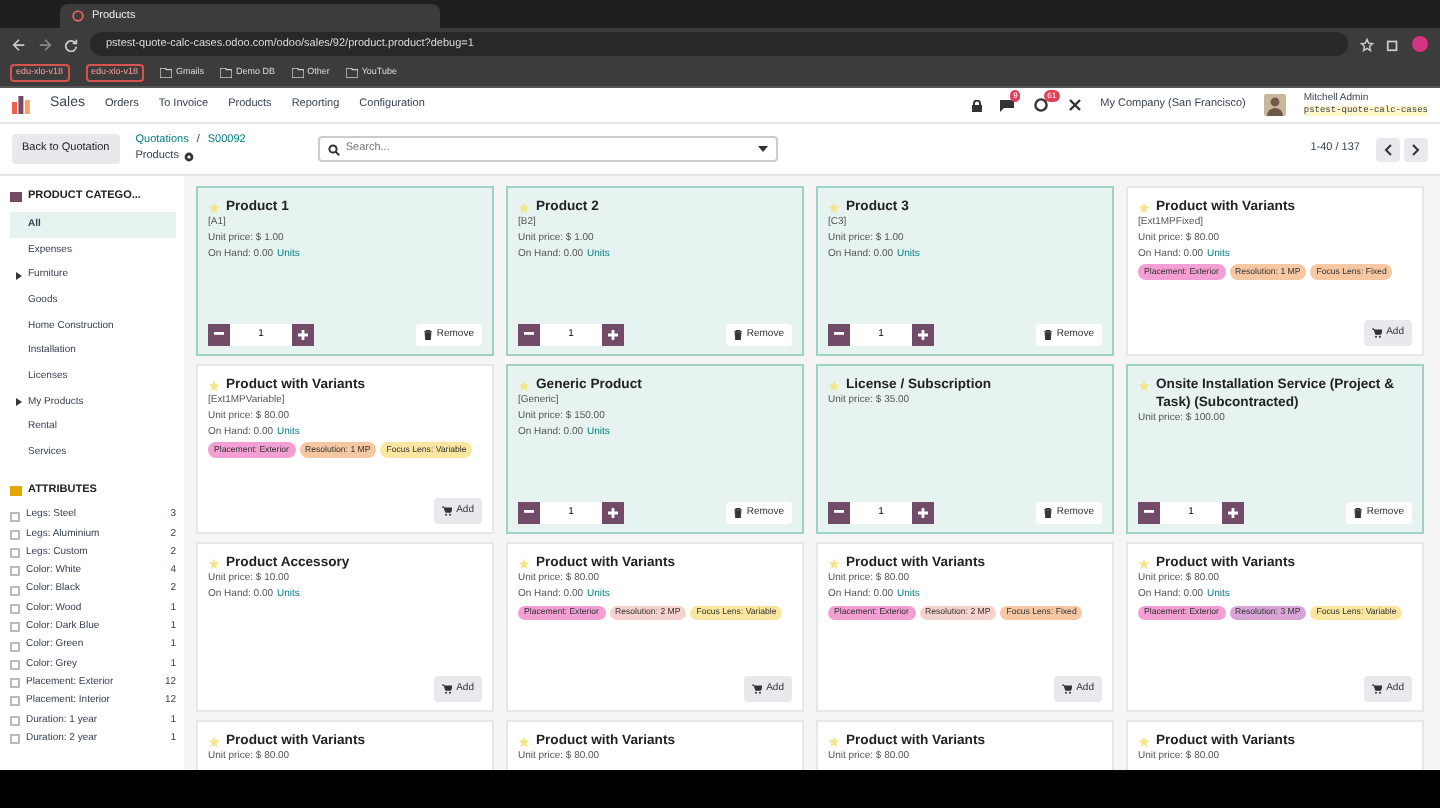  What do you see at coordinates (21, 105) in the screenshot?
I see `app-logo-icon` at bounding box center [21, 105].